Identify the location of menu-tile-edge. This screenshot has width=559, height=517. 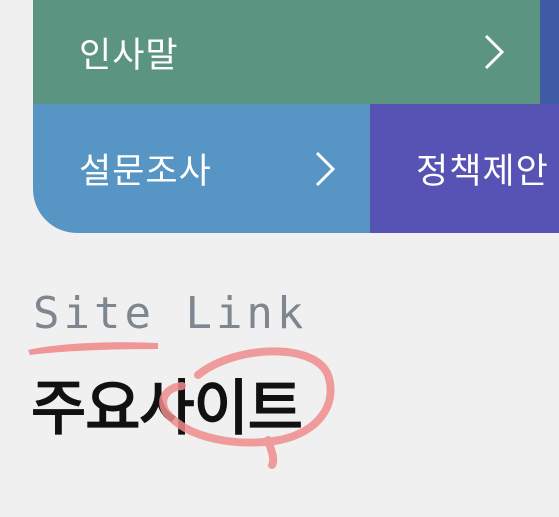
(549, 52).